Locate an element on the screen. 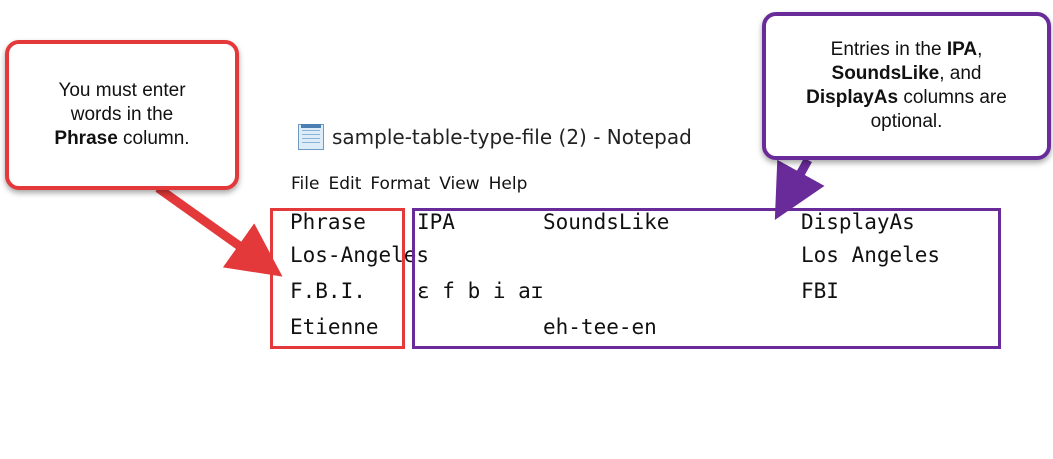  callout-bold-term: SoundsLike is located at coordinates (885, 73).